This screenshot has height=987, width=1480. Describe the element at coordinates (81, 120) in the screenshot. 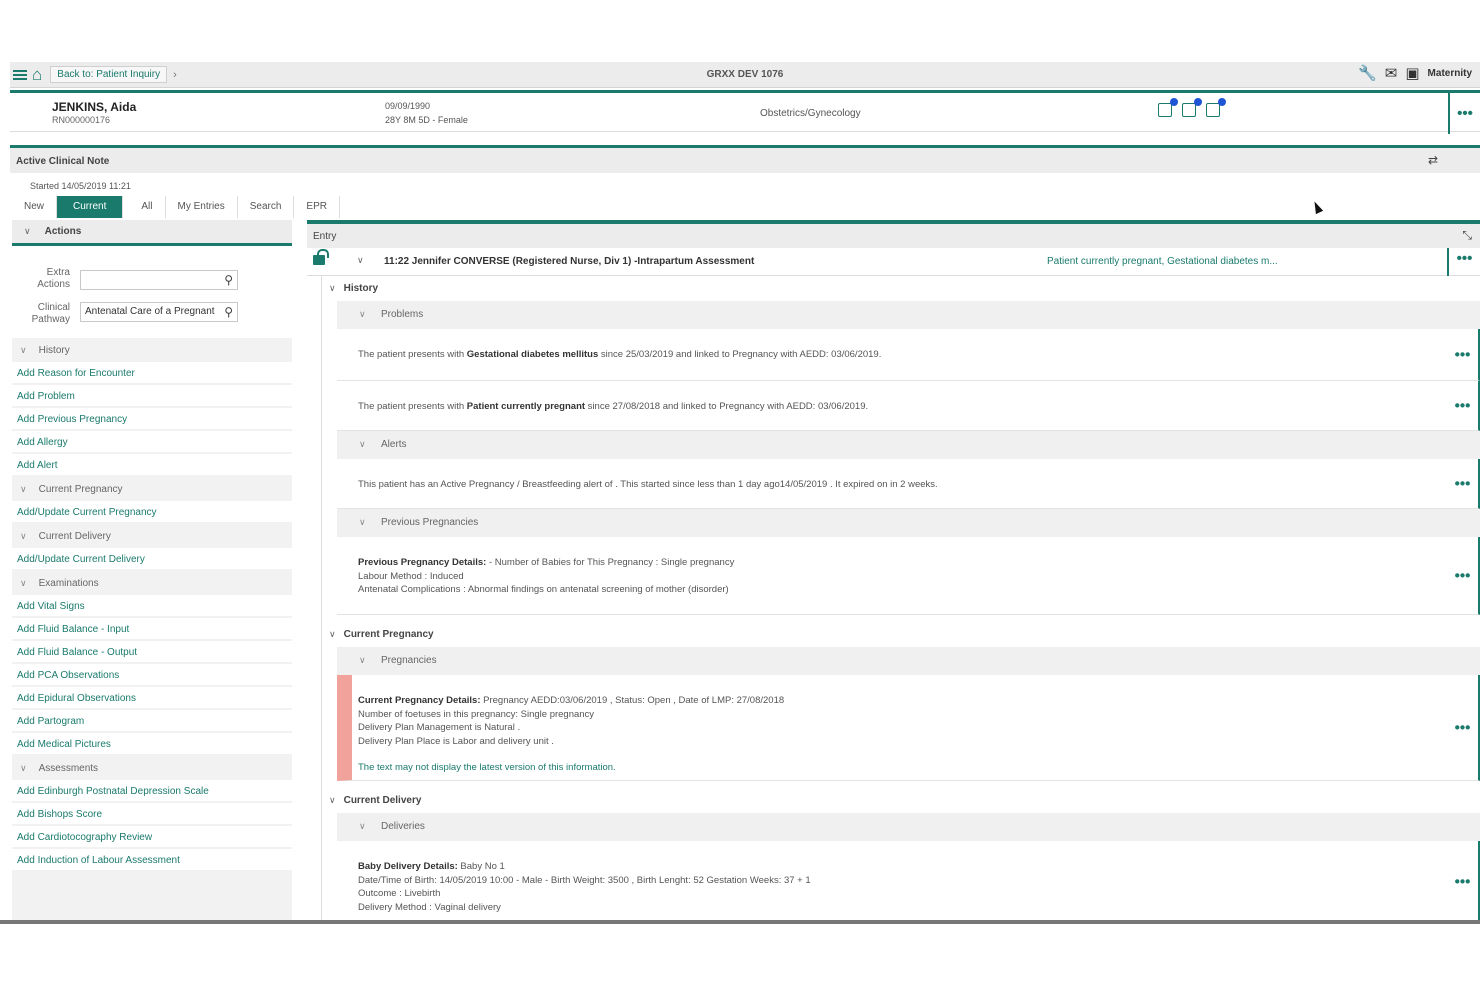

I see `patient-mrn: RN000000176` at that location.